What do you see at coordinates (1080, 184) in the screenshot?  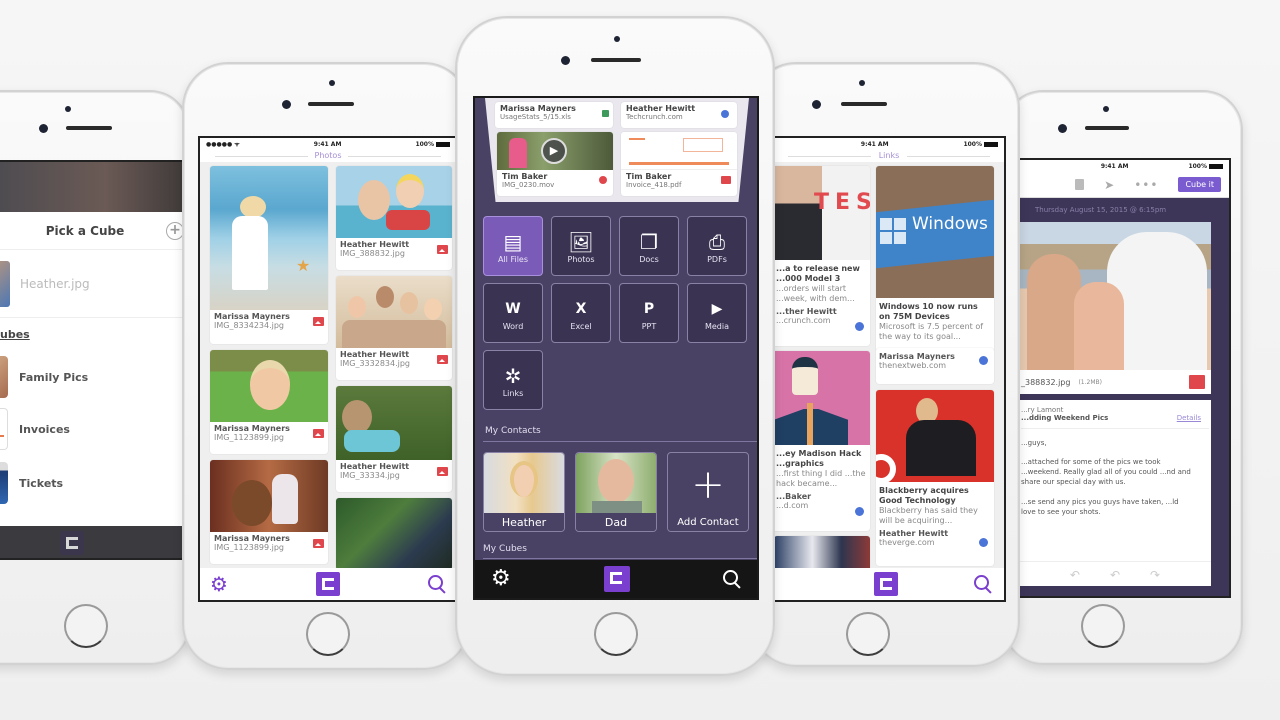 I see `trash-icon` at bounding box center [1080, 184].